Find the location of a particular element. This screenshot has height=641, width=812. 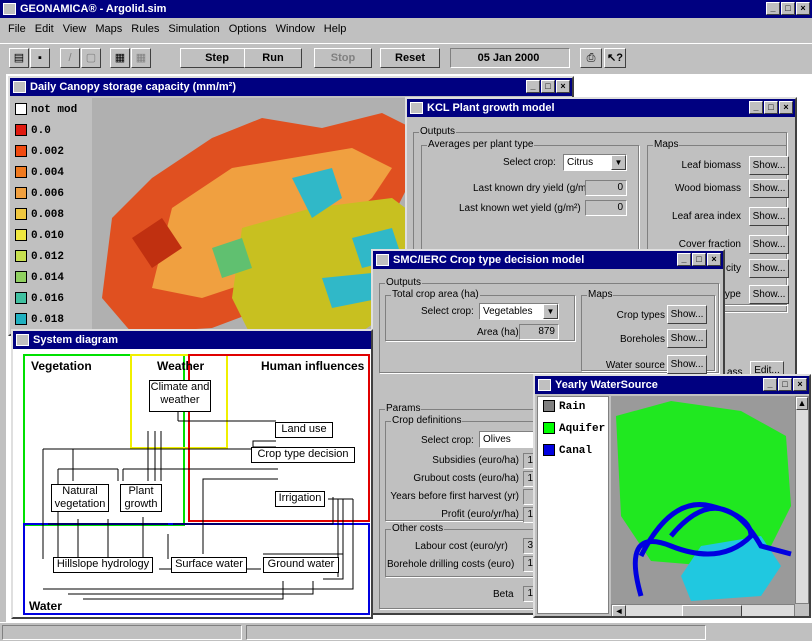

table-icon: ▦ is located at coordinates (120, 58).